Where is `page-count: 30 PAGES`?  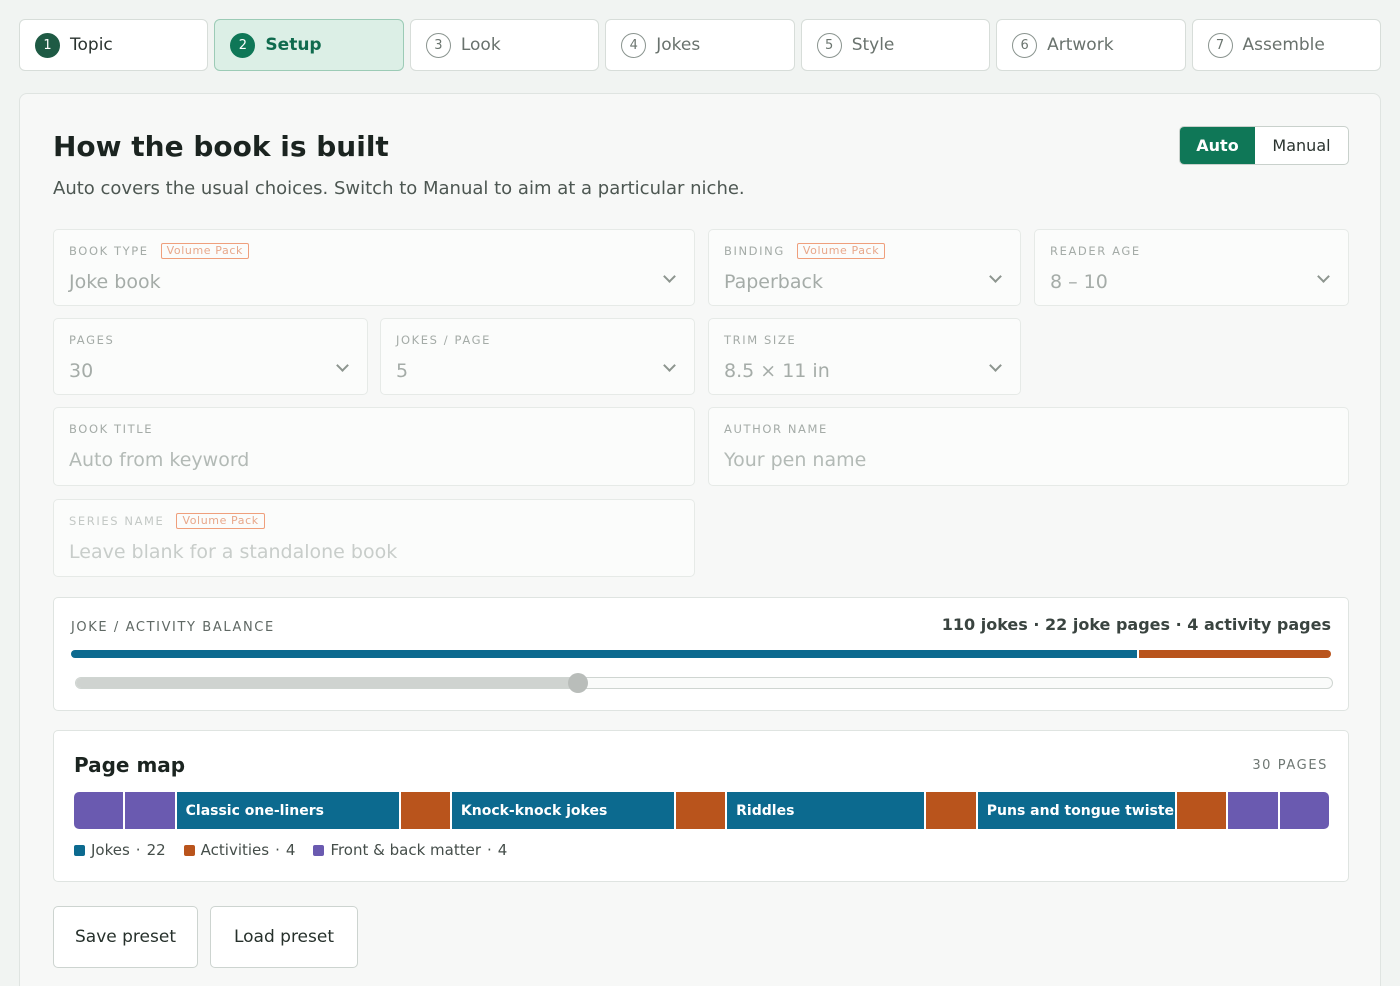
page-count: 30 PAGES is located at coordinates (1290, 765).